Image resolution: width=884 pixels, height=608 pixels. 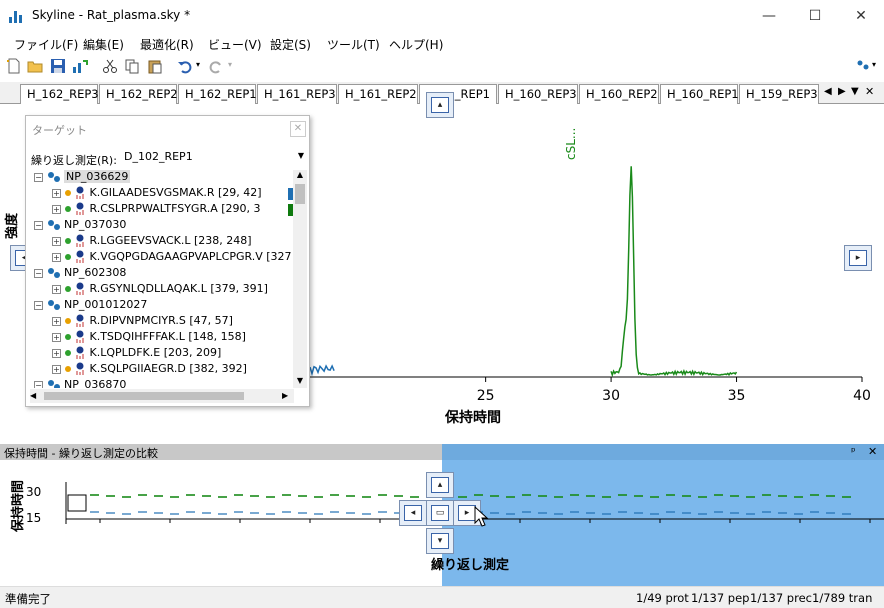 I want to click on redo-icon, so click(x=216, y=66).